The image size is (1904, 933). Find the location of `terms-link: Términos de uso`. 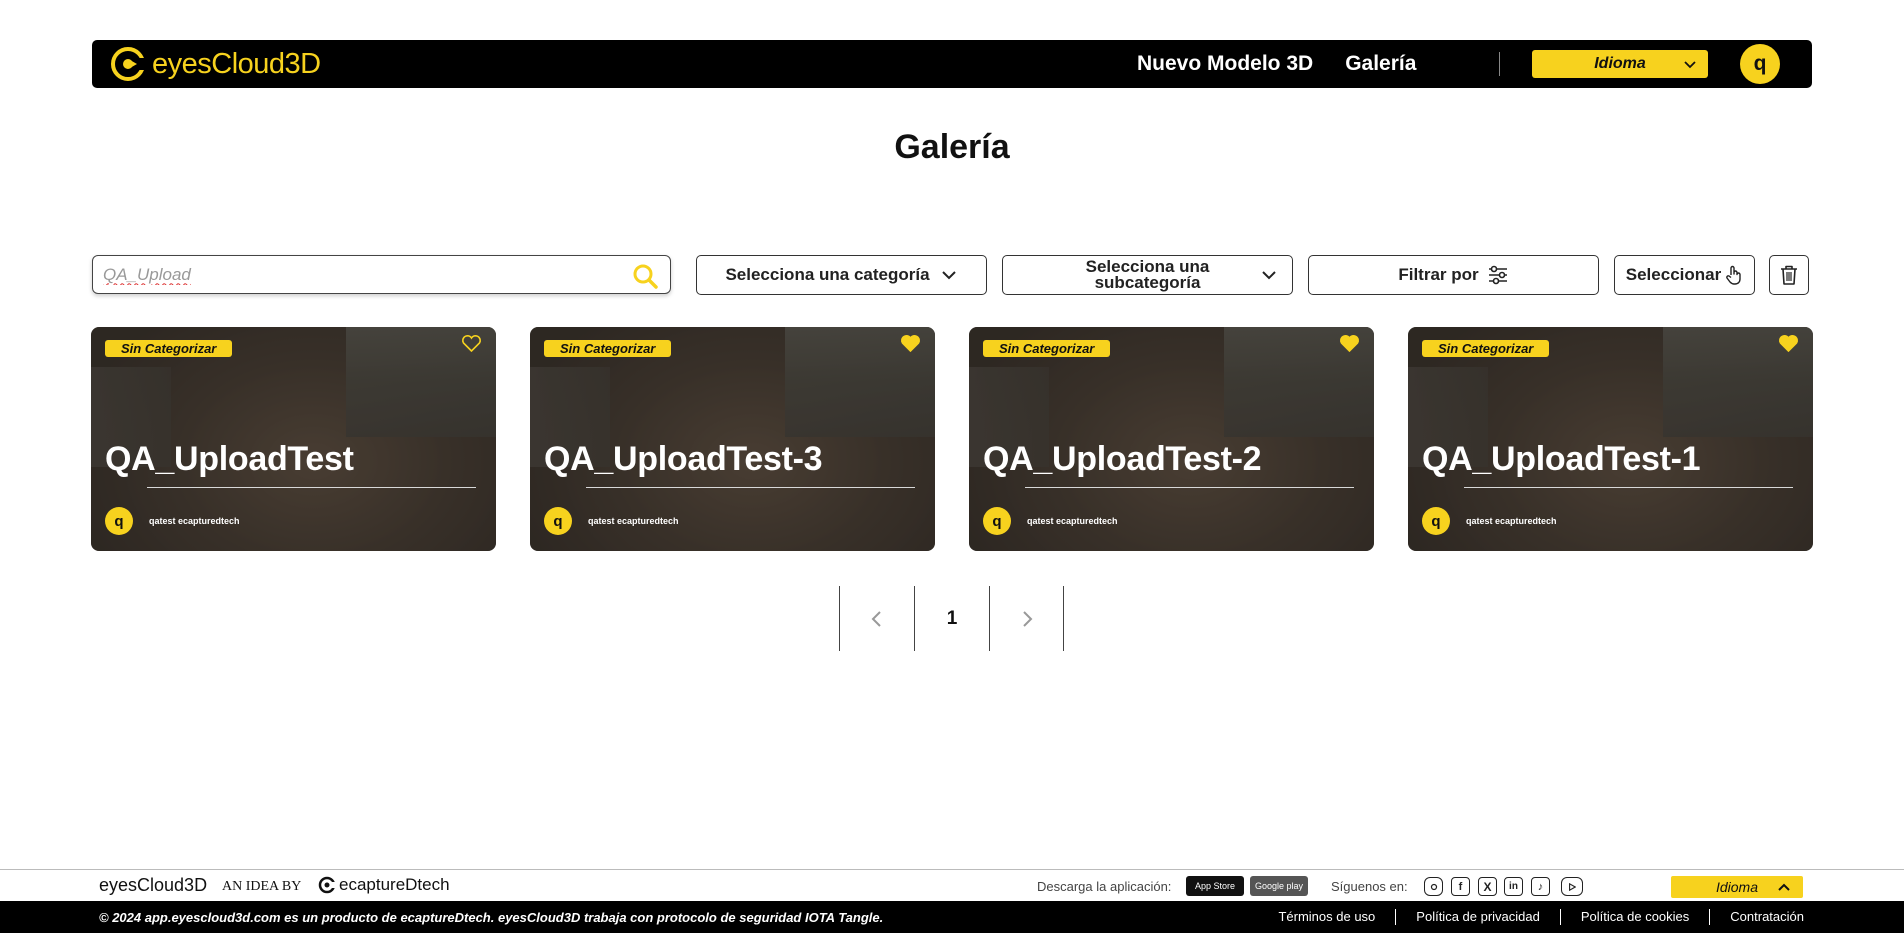

terms-link: Términos de uso is located at coordinates (1326, 917).